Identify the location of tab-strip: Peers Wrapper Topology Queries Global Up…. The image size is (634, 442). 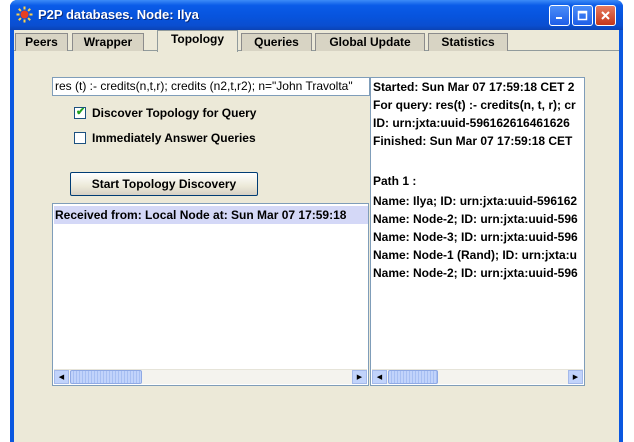
(316, 41).